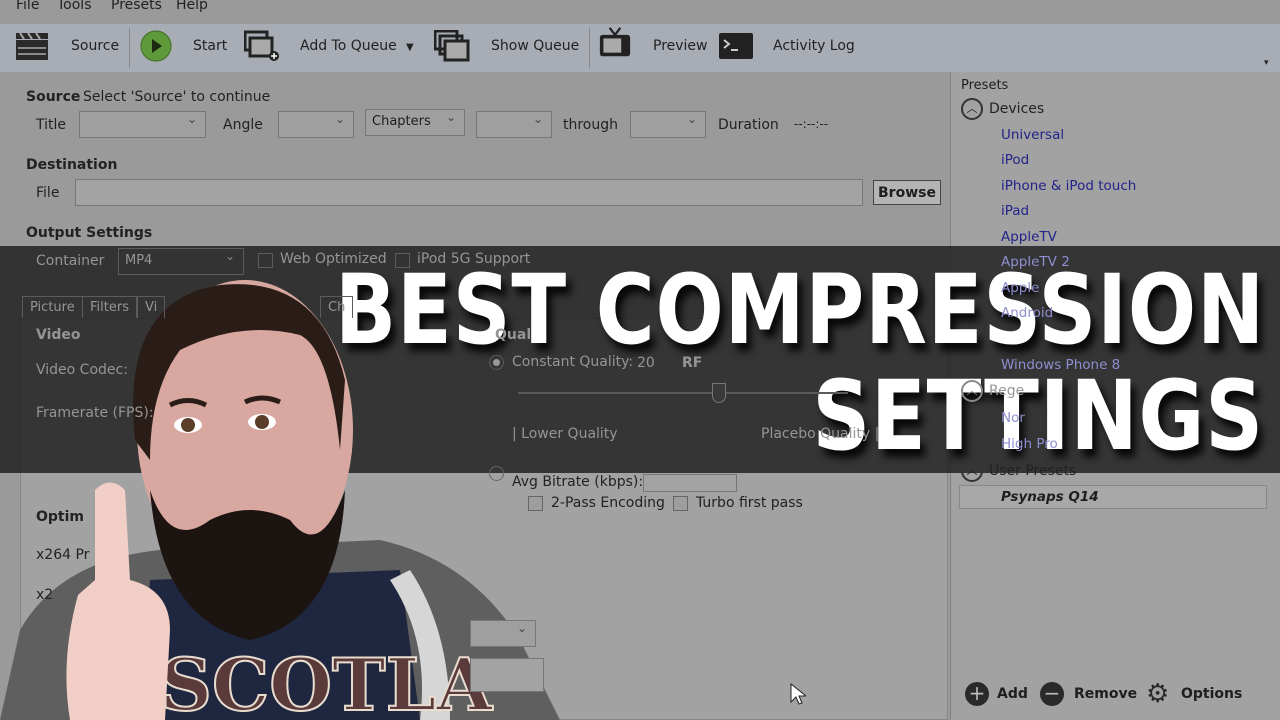 This screenshot has width=1280, height=720. Describe the element at coordinates (565, 434) in the screenshot. I see `lower-quality-label: | Lower Quality` at that location.